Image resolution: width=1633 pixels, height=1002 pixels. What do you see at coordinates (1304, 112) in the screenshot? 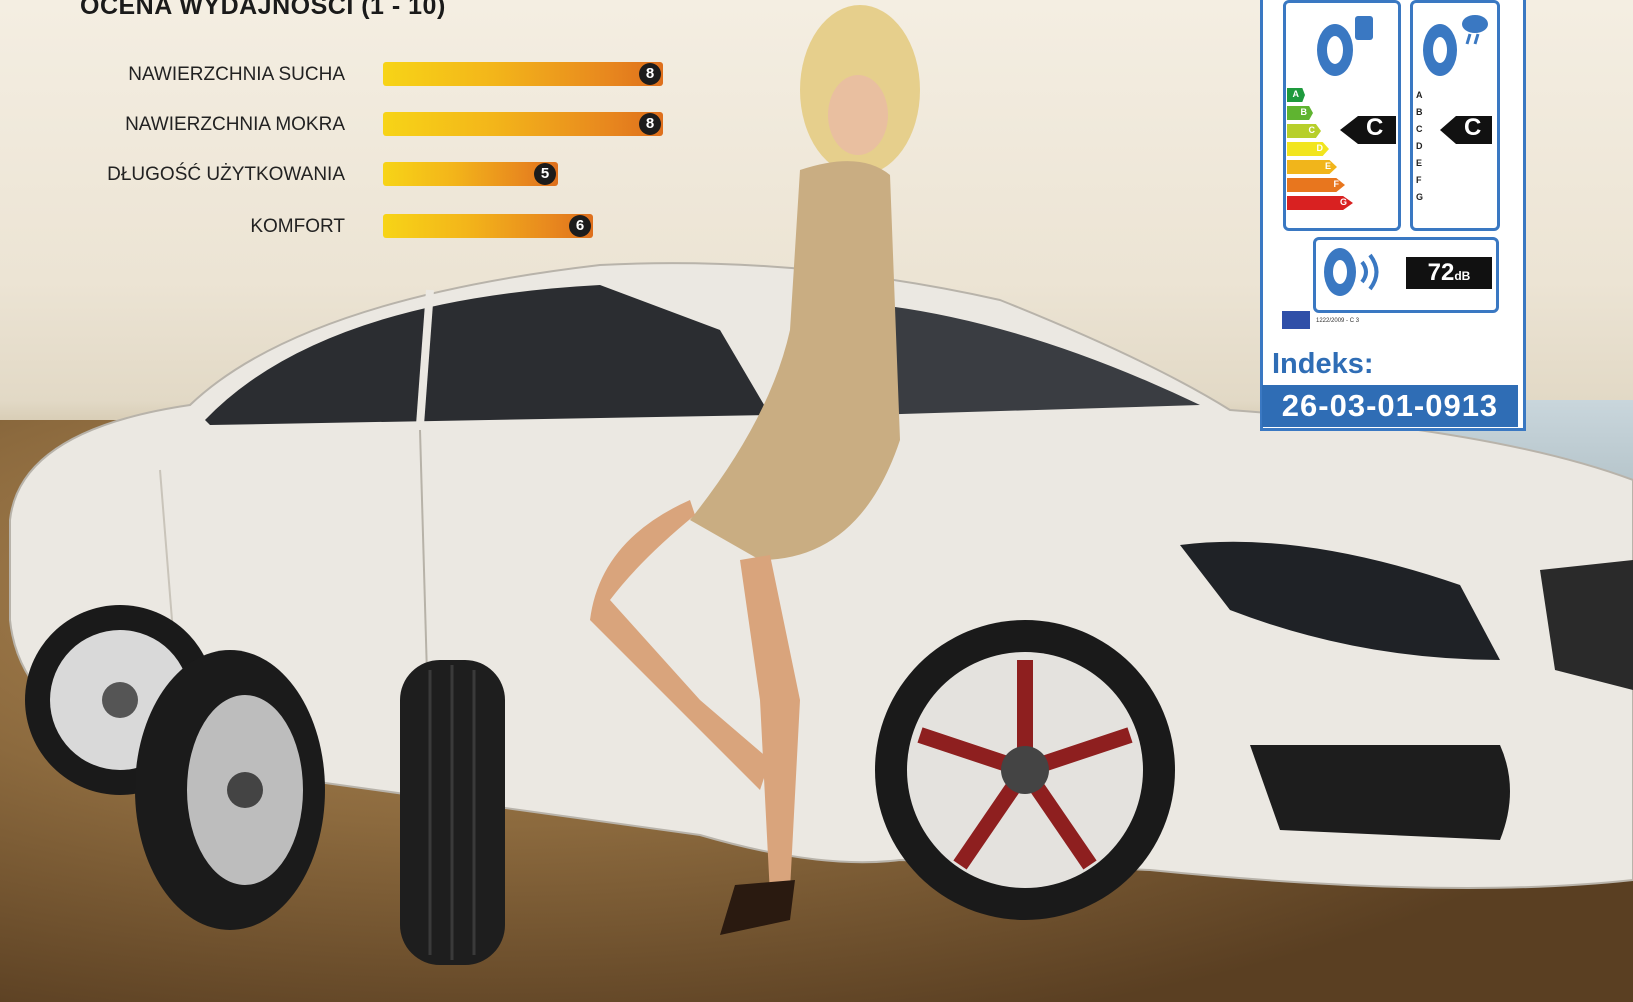
I see `fuel-scale-letter: B` at bounding box center [1304, 112].